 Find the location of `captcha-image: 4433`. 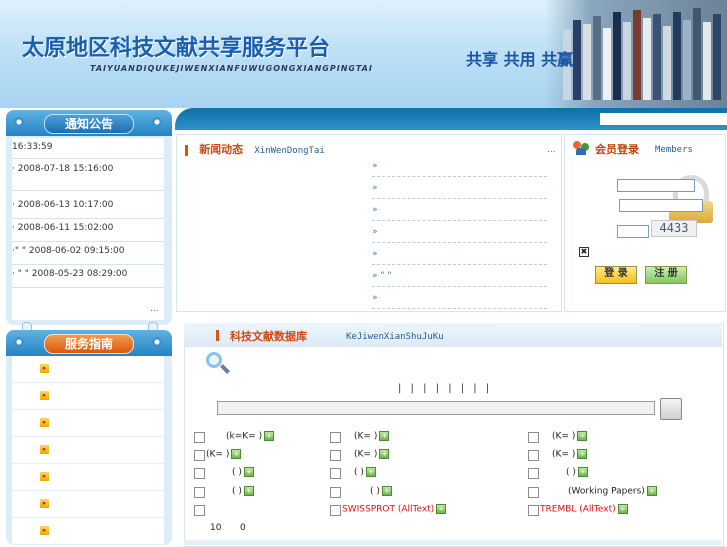

captcha-image: 4433 is located at coordinates (674, 228).